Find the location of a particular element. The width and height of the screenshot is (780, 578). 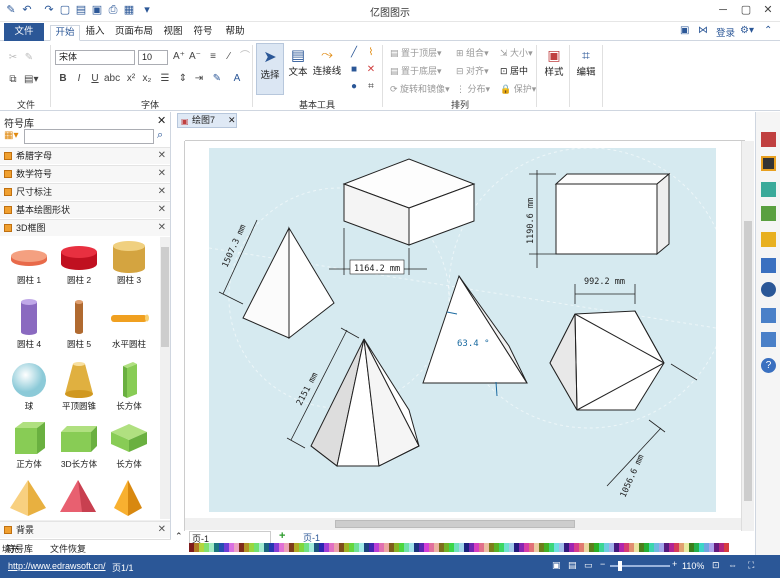

library-menu-icon: ▦▾ is located at coordinates (11, 135).